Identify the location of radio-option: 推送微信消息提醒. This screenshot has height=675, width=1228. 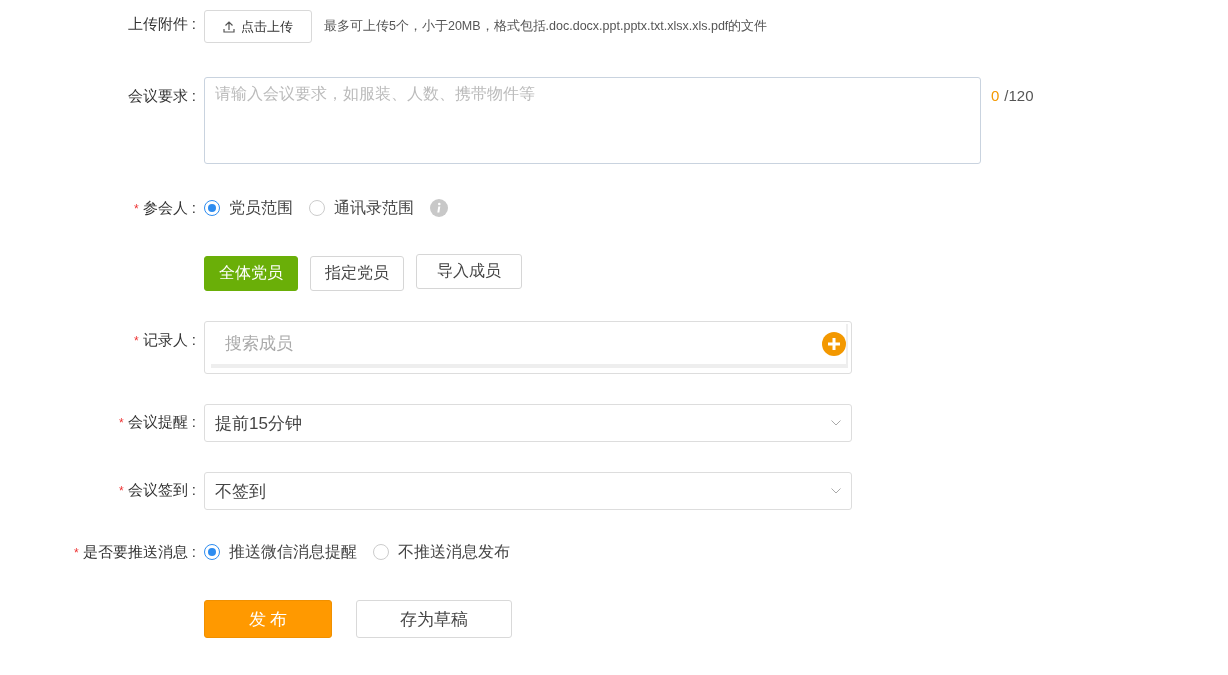
(280, 552).